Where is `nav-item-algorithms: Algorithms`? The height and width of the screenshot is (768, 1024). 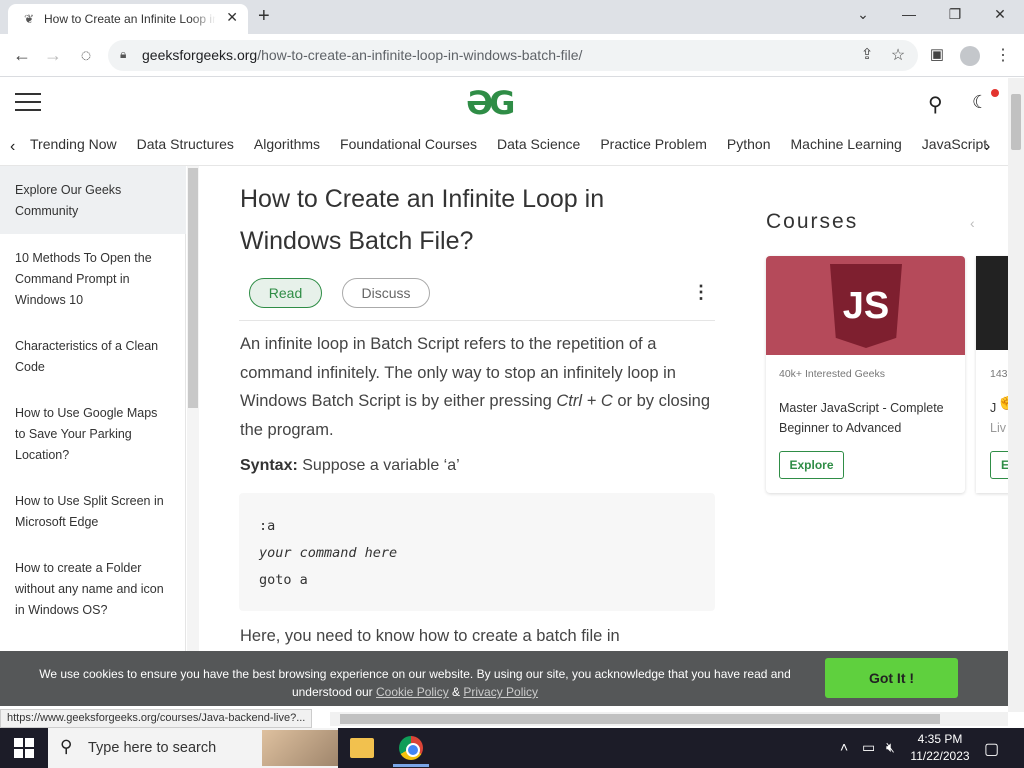 nav-item-algorithms: Algorithms is located at coordinates (287, 144).